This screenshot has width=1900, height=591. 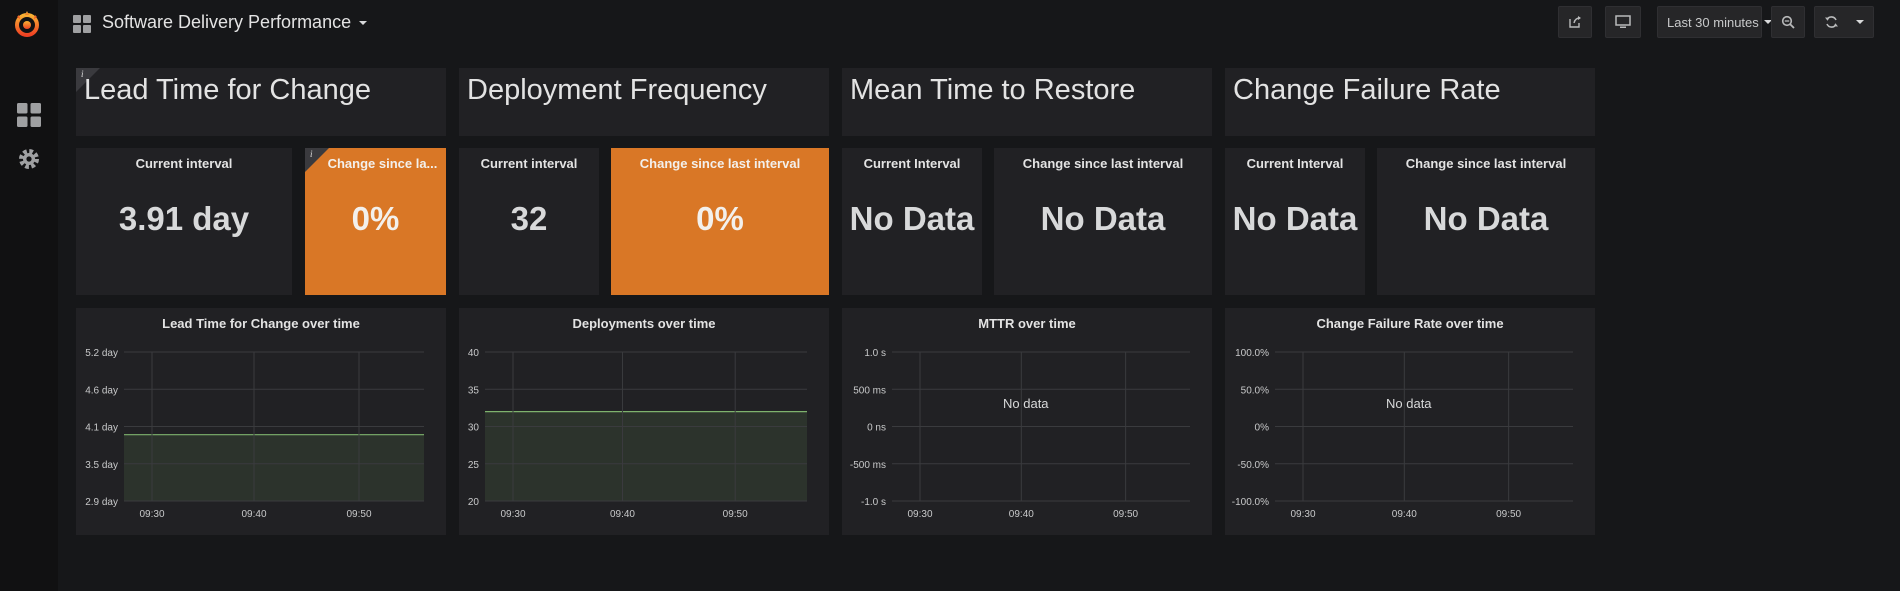 What do you see at coordinates (474, 465) in the screenshot?
I see `y-tick-label: 25` at bounding box center [474, 465].